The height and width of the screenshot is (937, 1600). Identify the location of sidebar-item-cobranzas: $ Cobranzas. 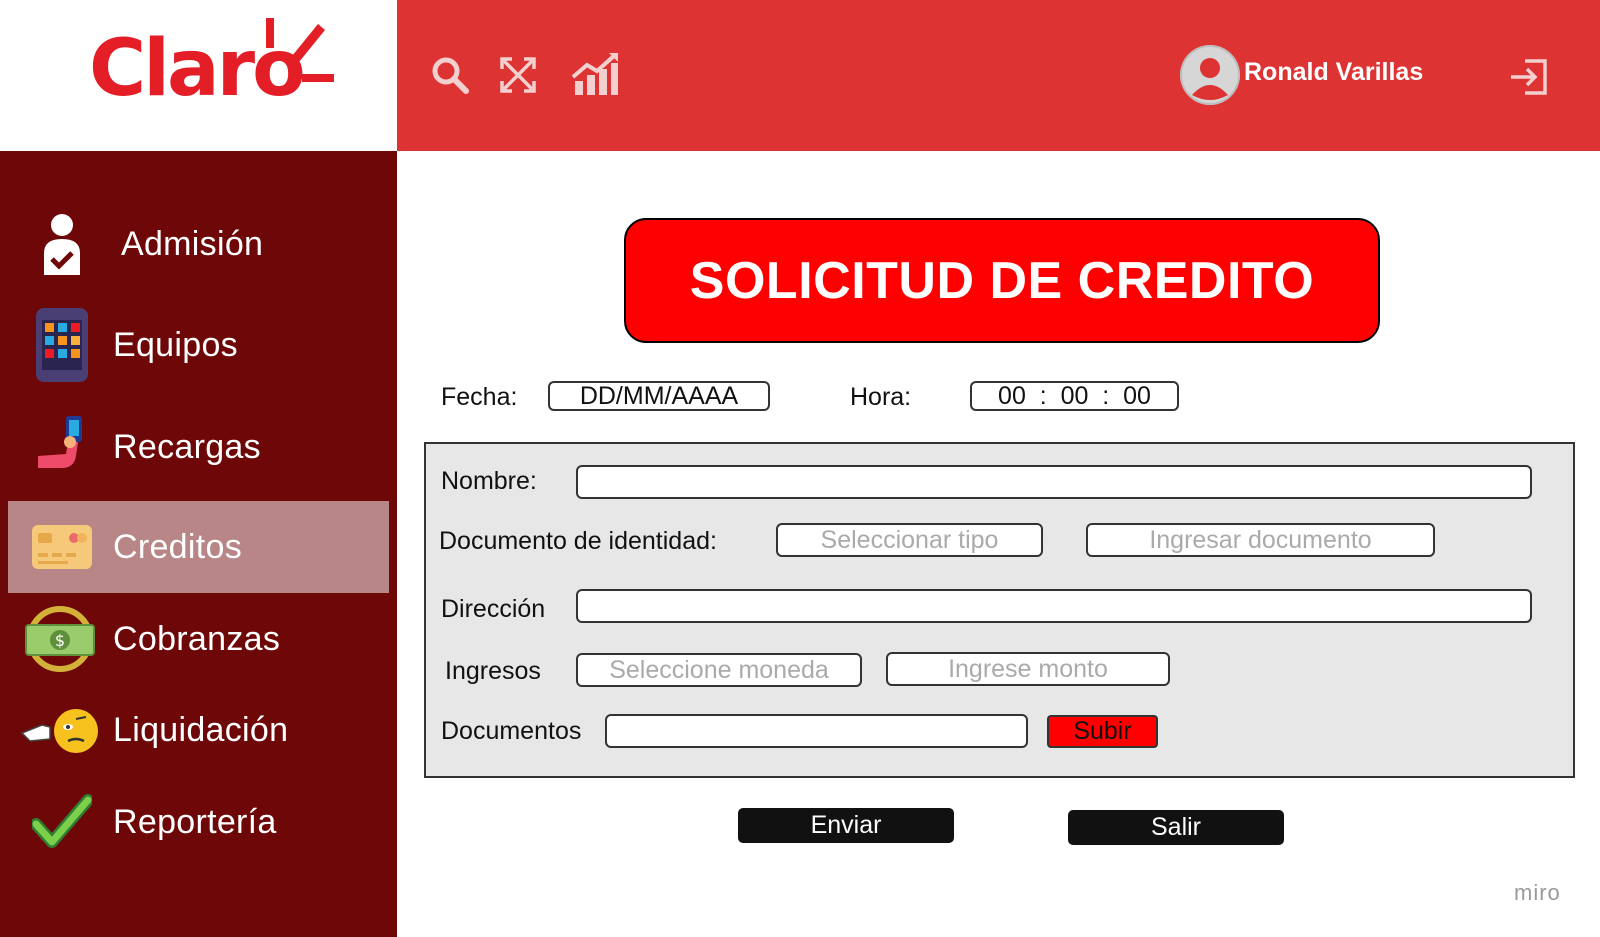
(198, 639).